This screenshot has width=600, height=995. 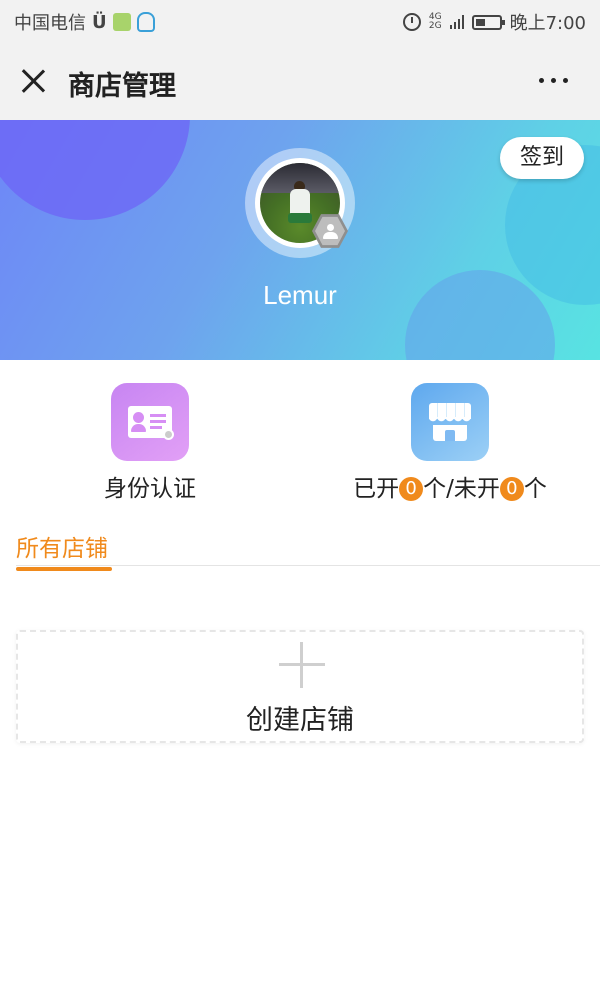 What do you see at coordinates (121, 22) in the screenshot?
I see `notification-edit-icon` at bounding box center [121, 22].